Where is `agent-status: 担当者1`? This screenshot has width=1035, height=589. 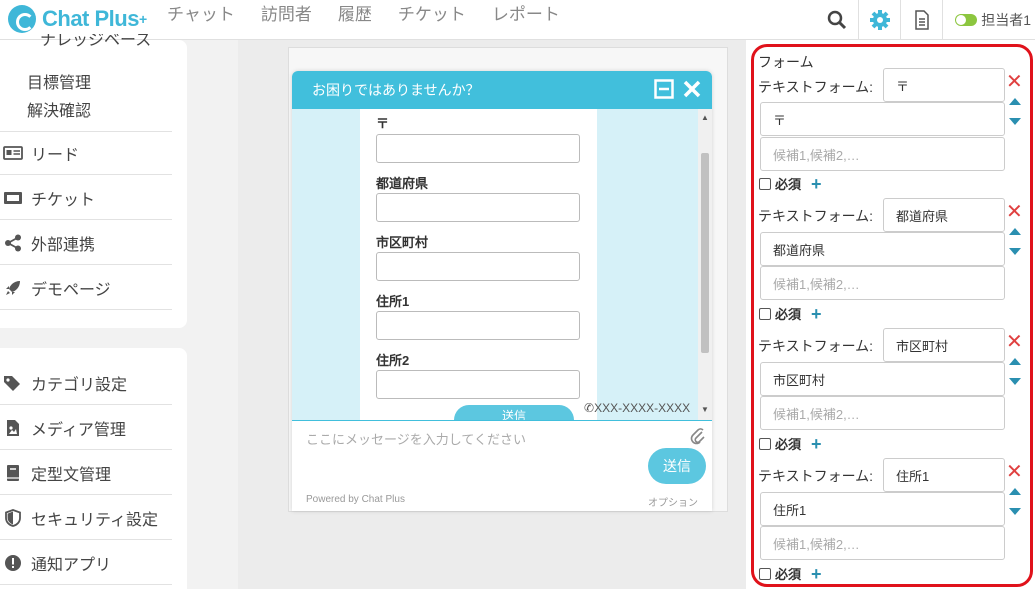 agent-status: 担当者1 is located at coordinates (988, 20).